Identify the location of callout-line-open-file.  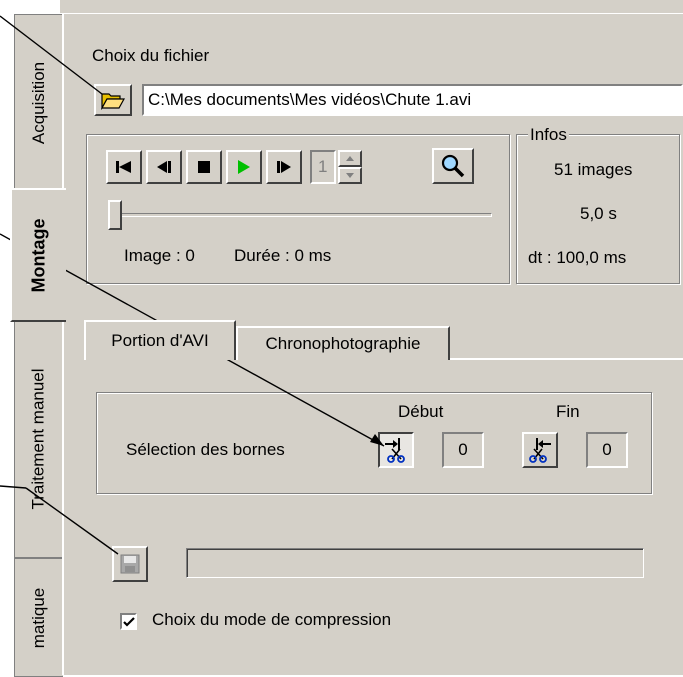
(51, 55).